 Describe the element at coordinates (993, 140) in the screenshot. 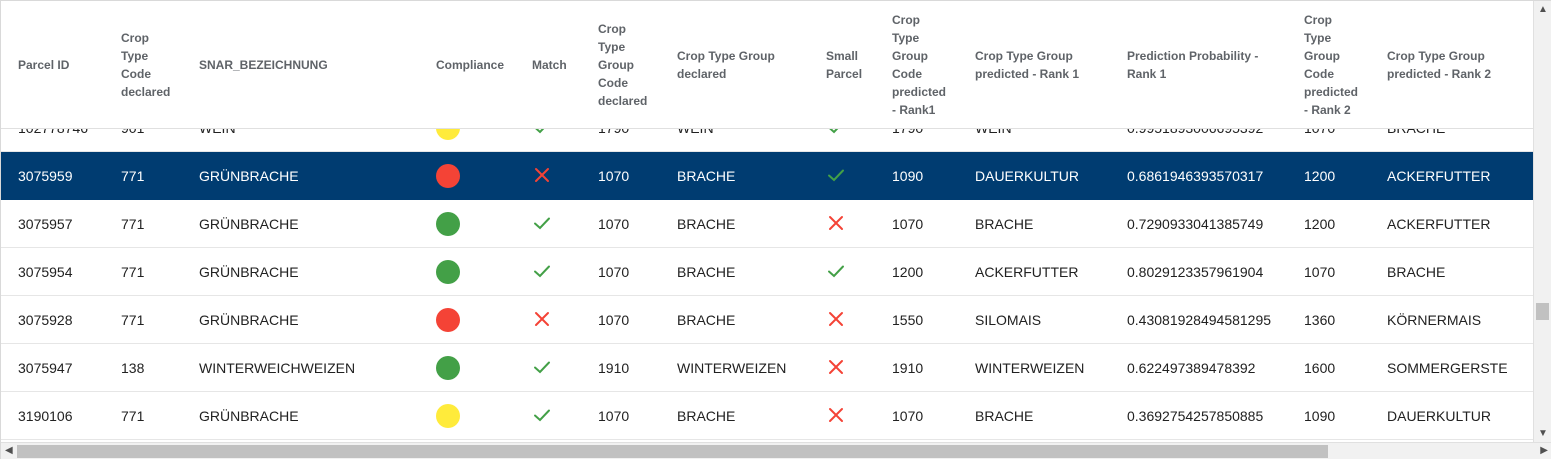

I see `cell-crop-type-group-predicted-rank1: WEIN` at that location.